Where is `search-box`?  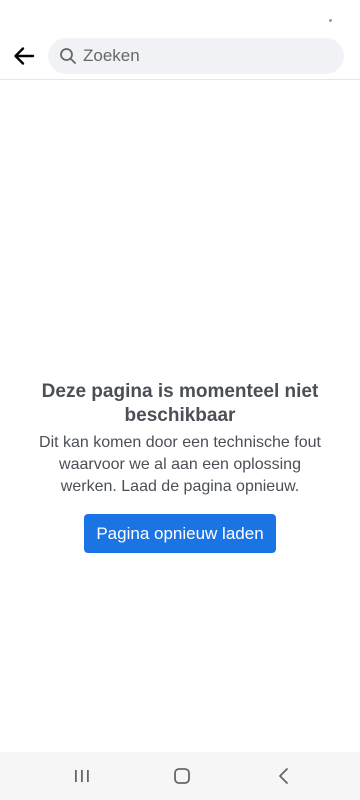
search-box is located at coordinates (196, 56).